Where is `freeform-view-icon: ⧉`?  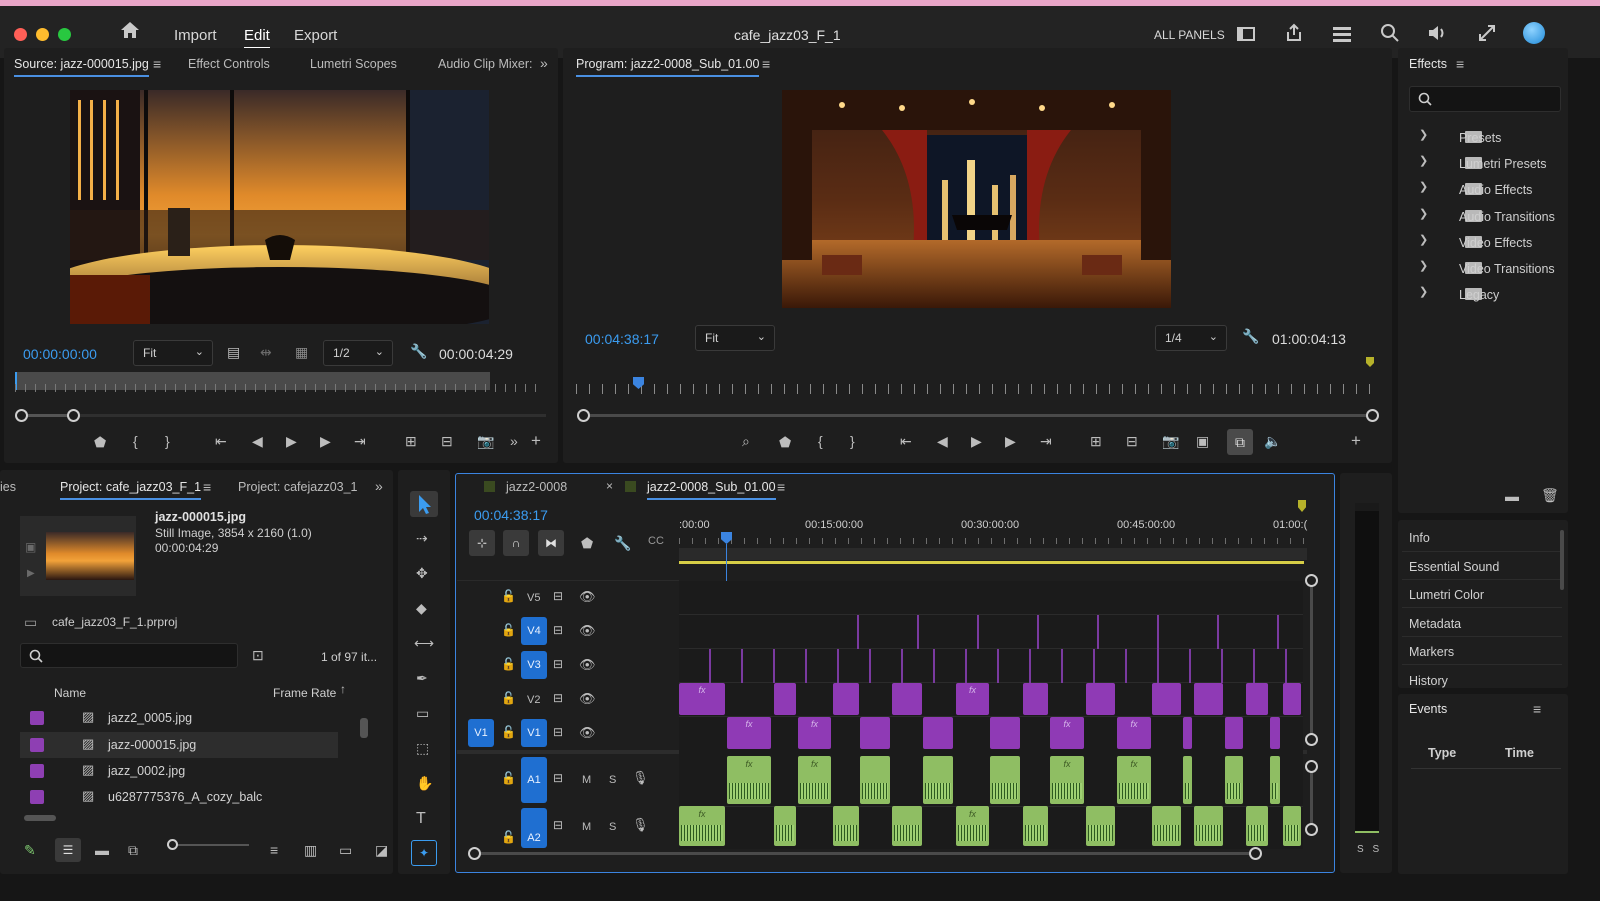
freeform-view-icon: ⧉ is located at coordinates (133, 850).